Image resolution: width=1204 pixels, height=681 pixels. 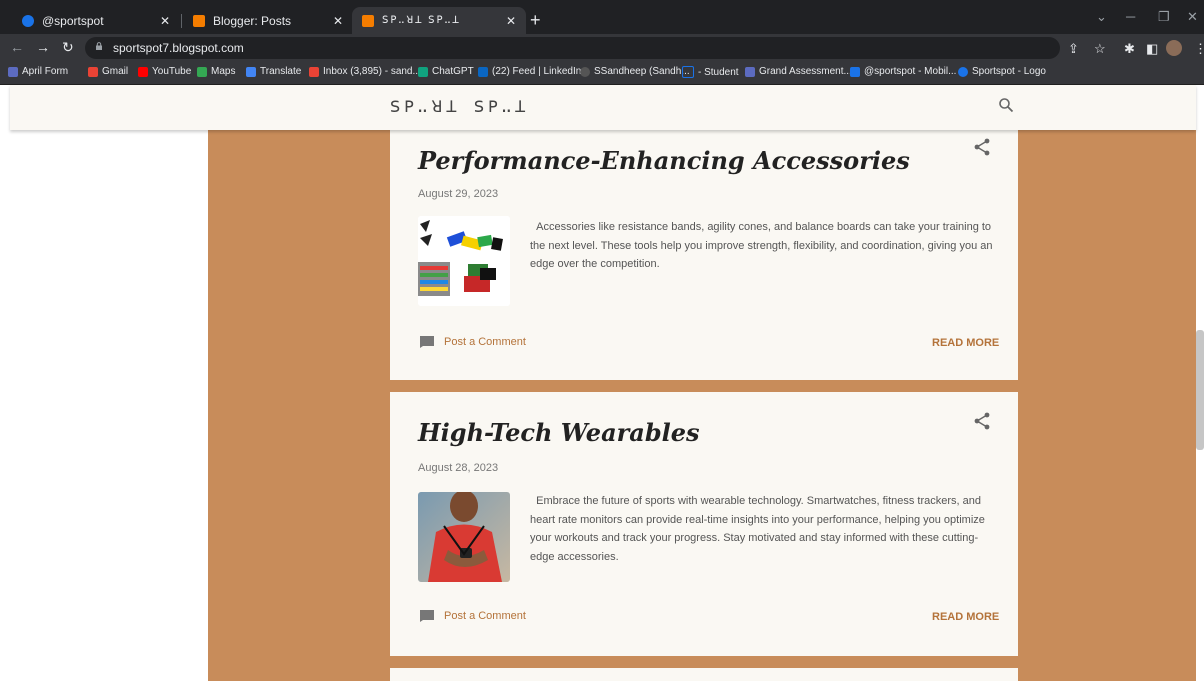 What do you see at coordinates (143, 71) in the screenshot?
I see `youtube-icon` at bounding box center [143, 71].